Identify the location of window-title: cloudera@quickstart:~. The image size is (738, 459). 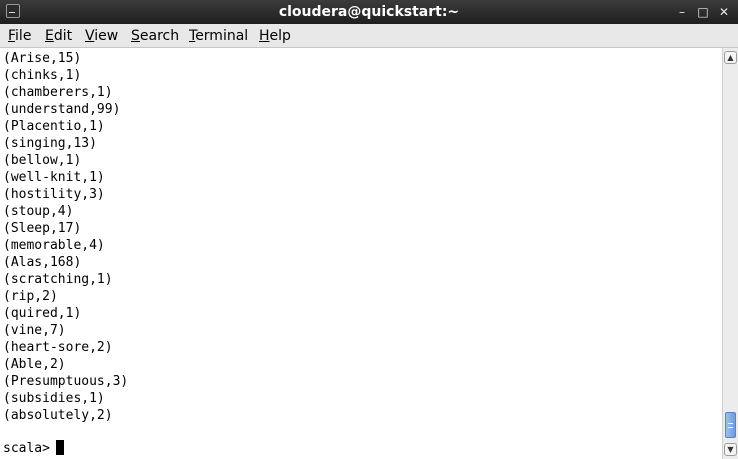
(369, 12).